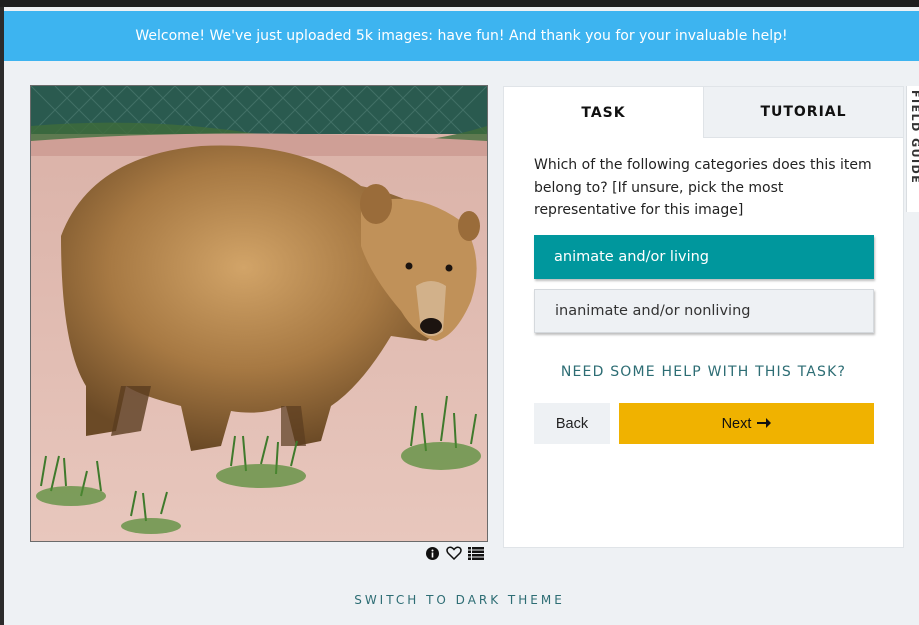 This screenshot has width=919, height=625. I want to click on subject-meta-toolbar, so click(454, 553).